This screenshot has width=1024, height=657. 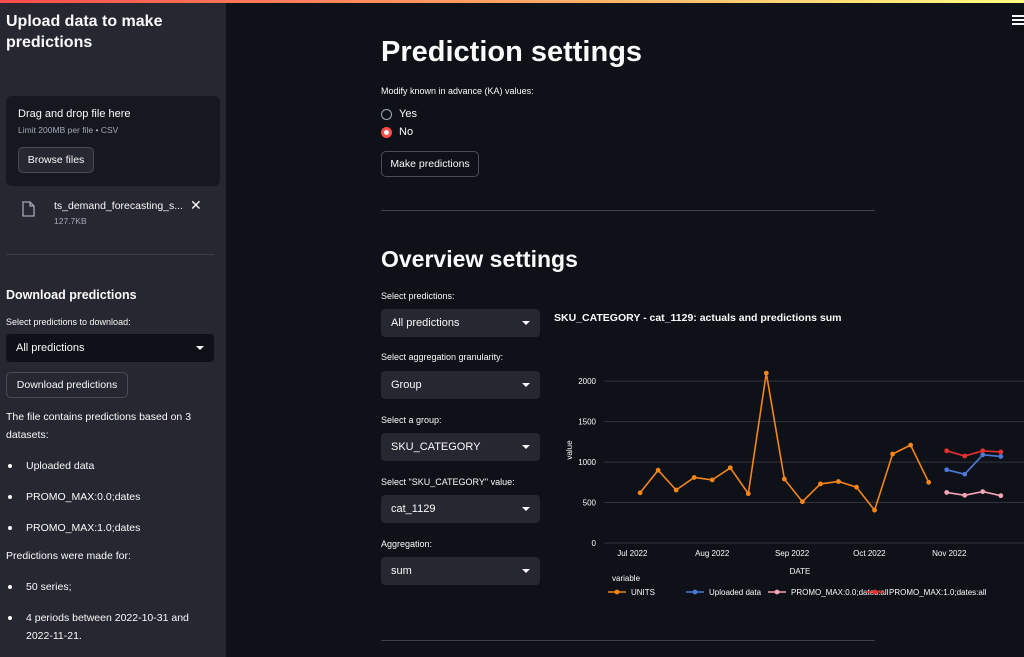 What do you see at coordinates (436, 447) in the screenshot?
I see `select-value: SKU_CATEGORY` at bounding box center [436, 447].